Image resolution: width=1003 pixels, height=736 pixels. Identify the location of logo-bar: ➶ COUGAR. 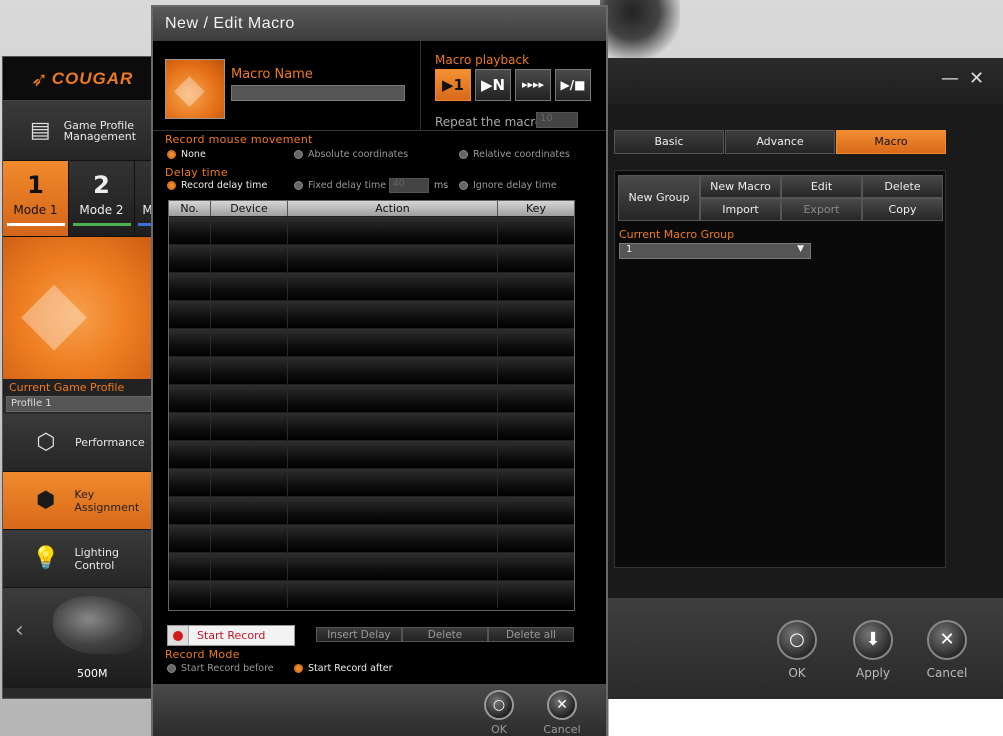
(82, 79).